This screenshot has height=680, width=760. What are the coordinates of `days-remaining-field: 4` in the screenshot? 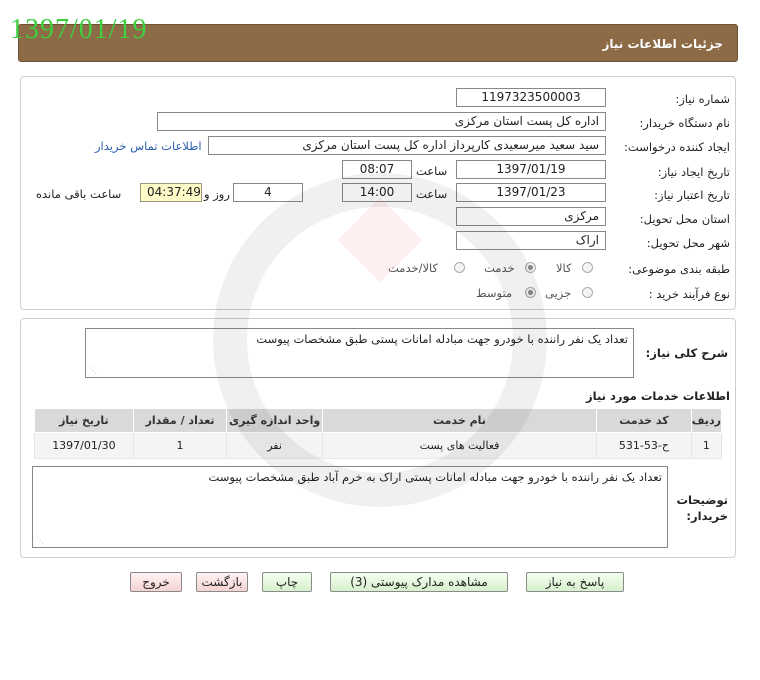 It's located at (268, 192).